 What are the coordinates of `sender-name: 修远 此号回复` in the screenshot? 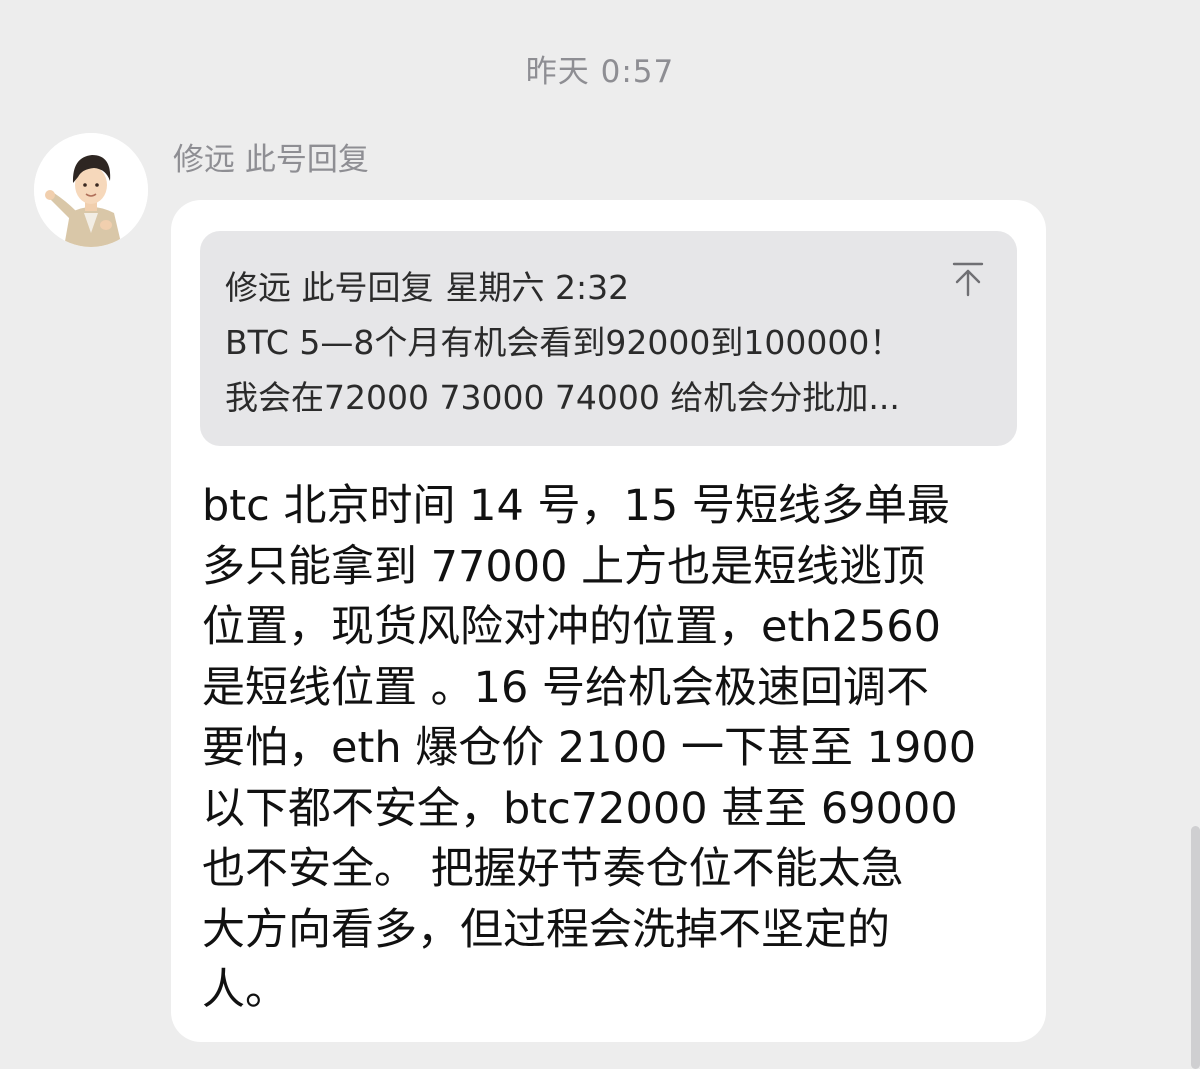 It's located at (271, 160).